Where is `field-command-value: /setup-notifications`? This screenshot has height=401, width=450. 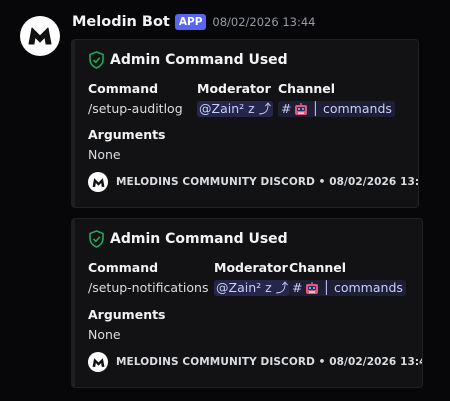
field-command-value: /setup-notifications is located at coordinates (148, 287).